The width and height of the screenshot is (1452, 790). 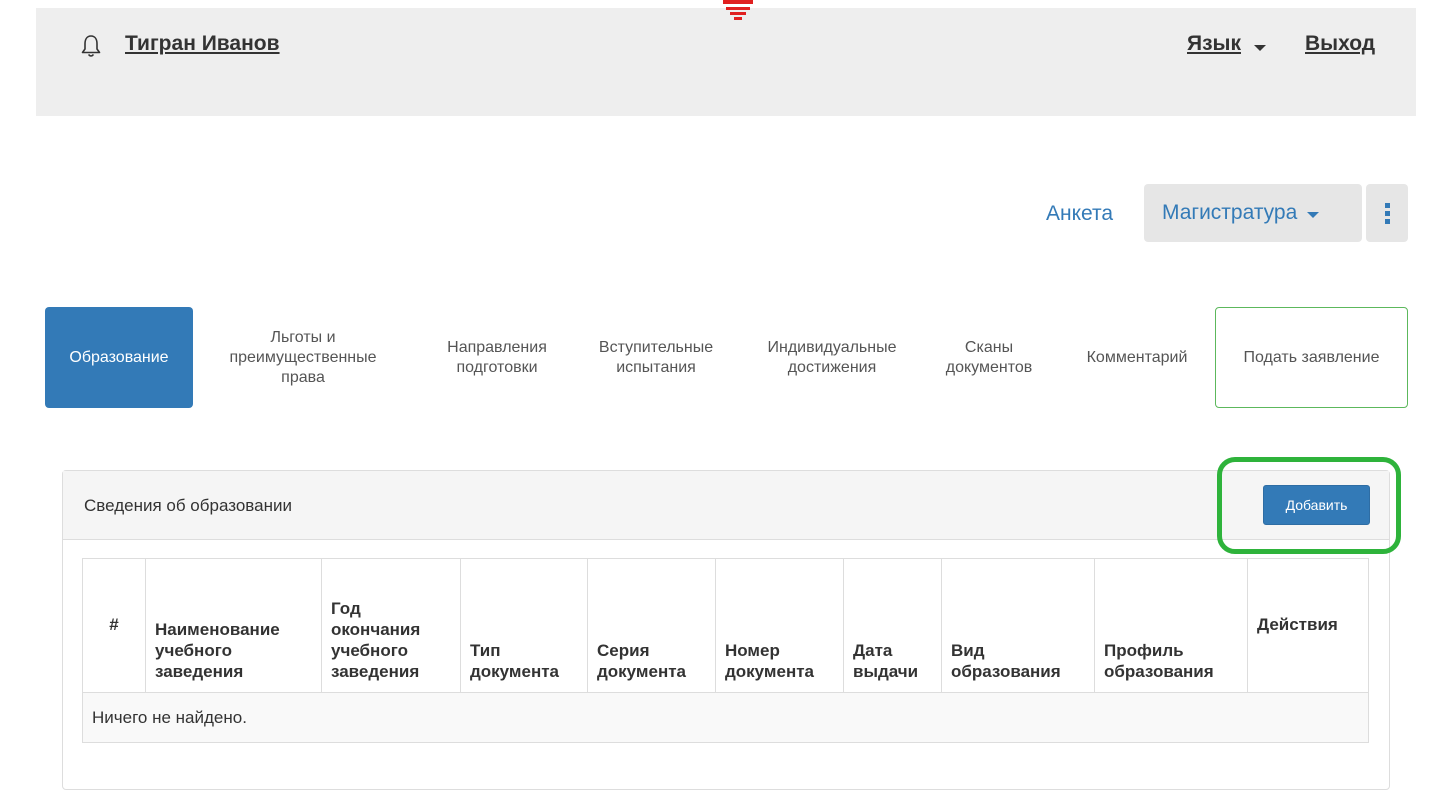 What do you see at coordinates (1171, 625) in the screenshot?
I see `column-header: Профиль образования` at bounding box center [1171, 625].